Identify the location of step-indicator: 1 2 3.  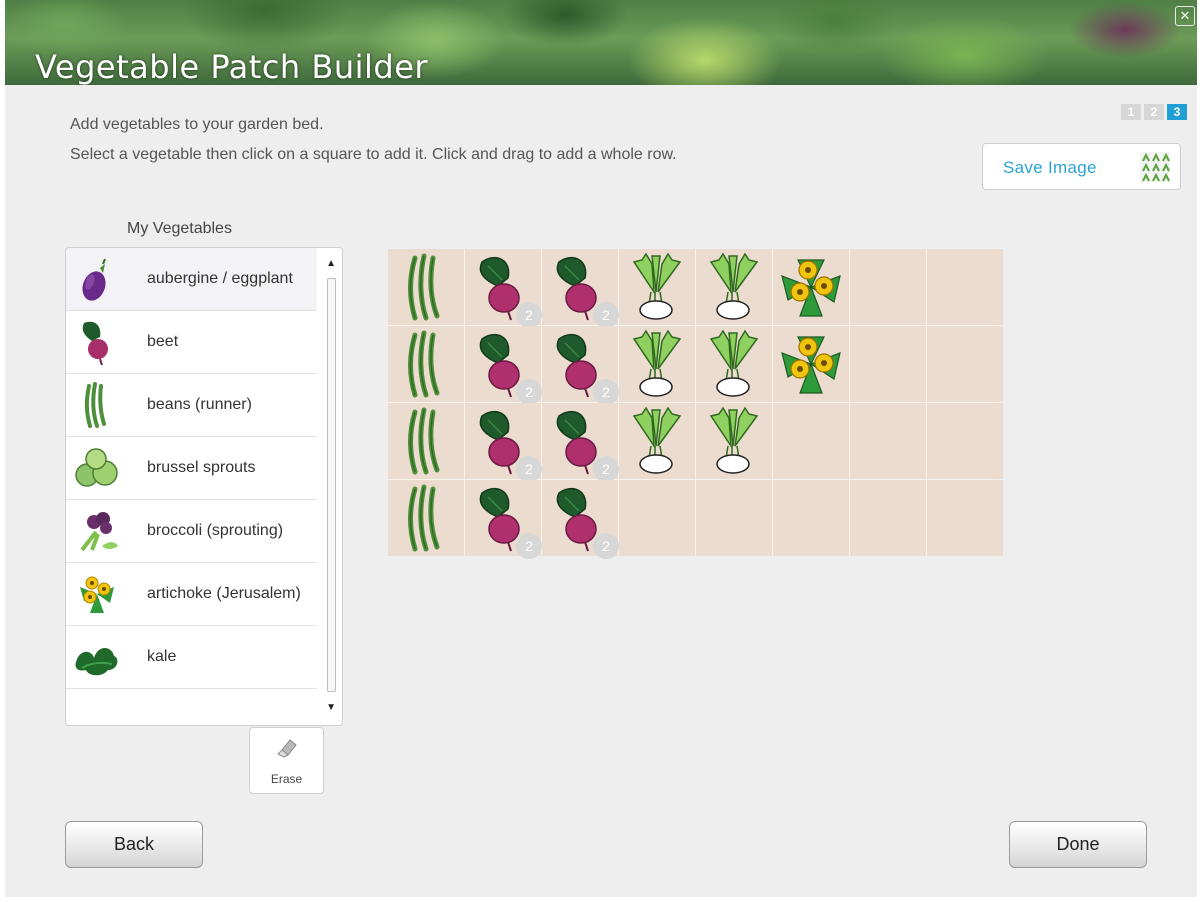
(1154, 112).